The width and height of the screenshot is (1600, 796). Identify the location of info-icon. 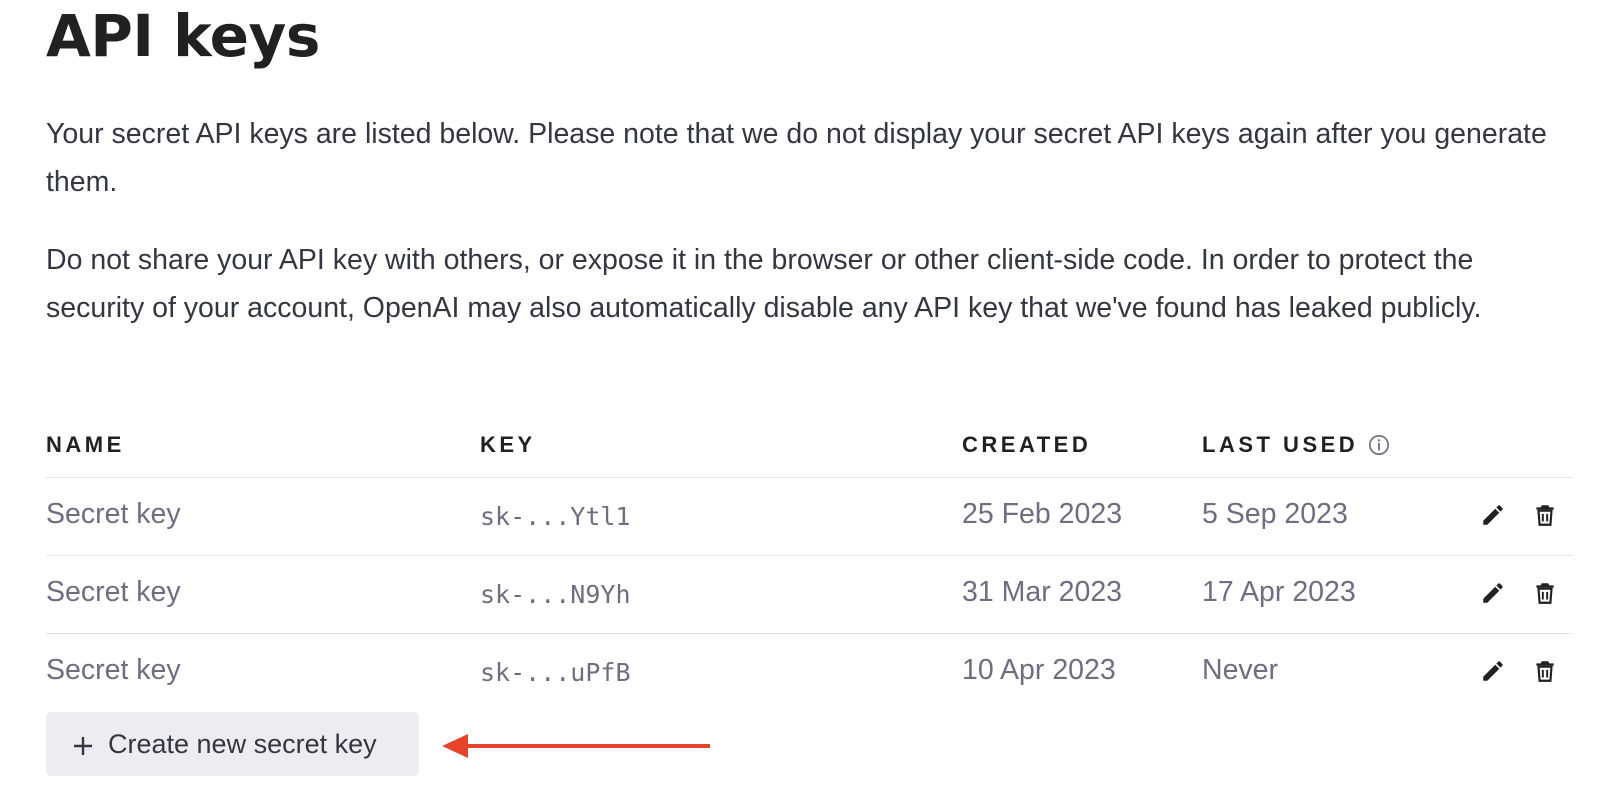
(1379, 445).